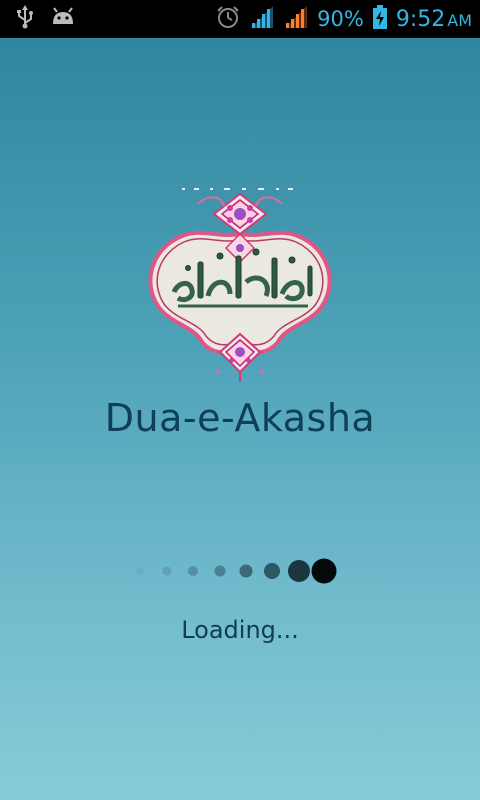 This screenshot has height=800, width=480. Describe the element at coordinates (340, 19) in the screenshot. I see `battery-percent: 90%` at that location.